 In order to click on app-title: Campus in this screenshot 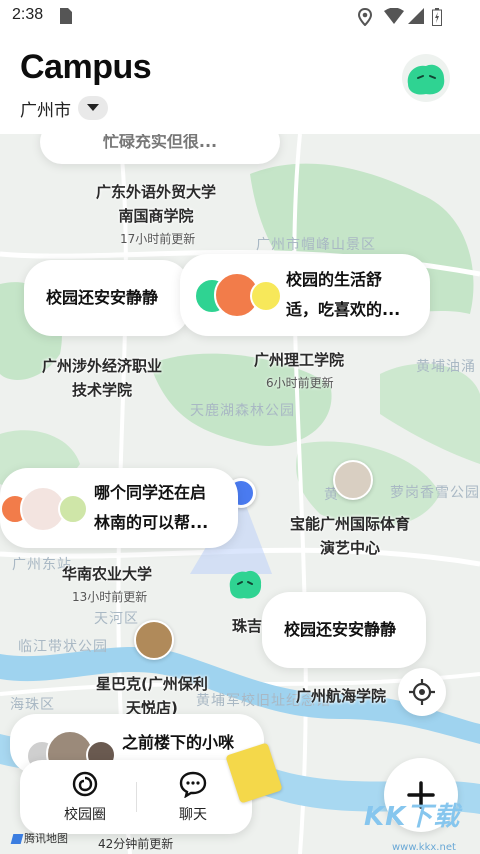, I will do `click(86, 67)`.